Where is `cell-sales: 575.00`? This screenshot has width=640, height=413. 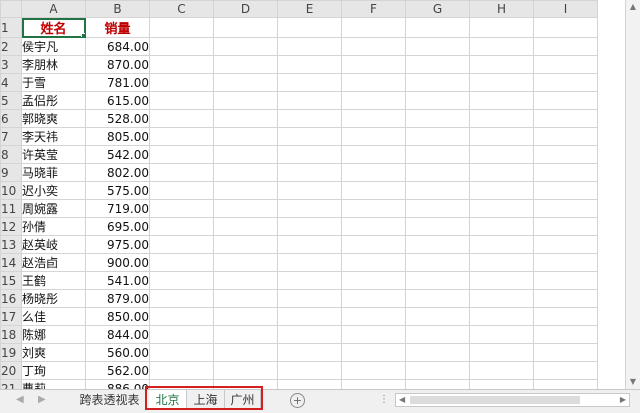 cell-sales: 575.00 is located at coordinates (117, 190).